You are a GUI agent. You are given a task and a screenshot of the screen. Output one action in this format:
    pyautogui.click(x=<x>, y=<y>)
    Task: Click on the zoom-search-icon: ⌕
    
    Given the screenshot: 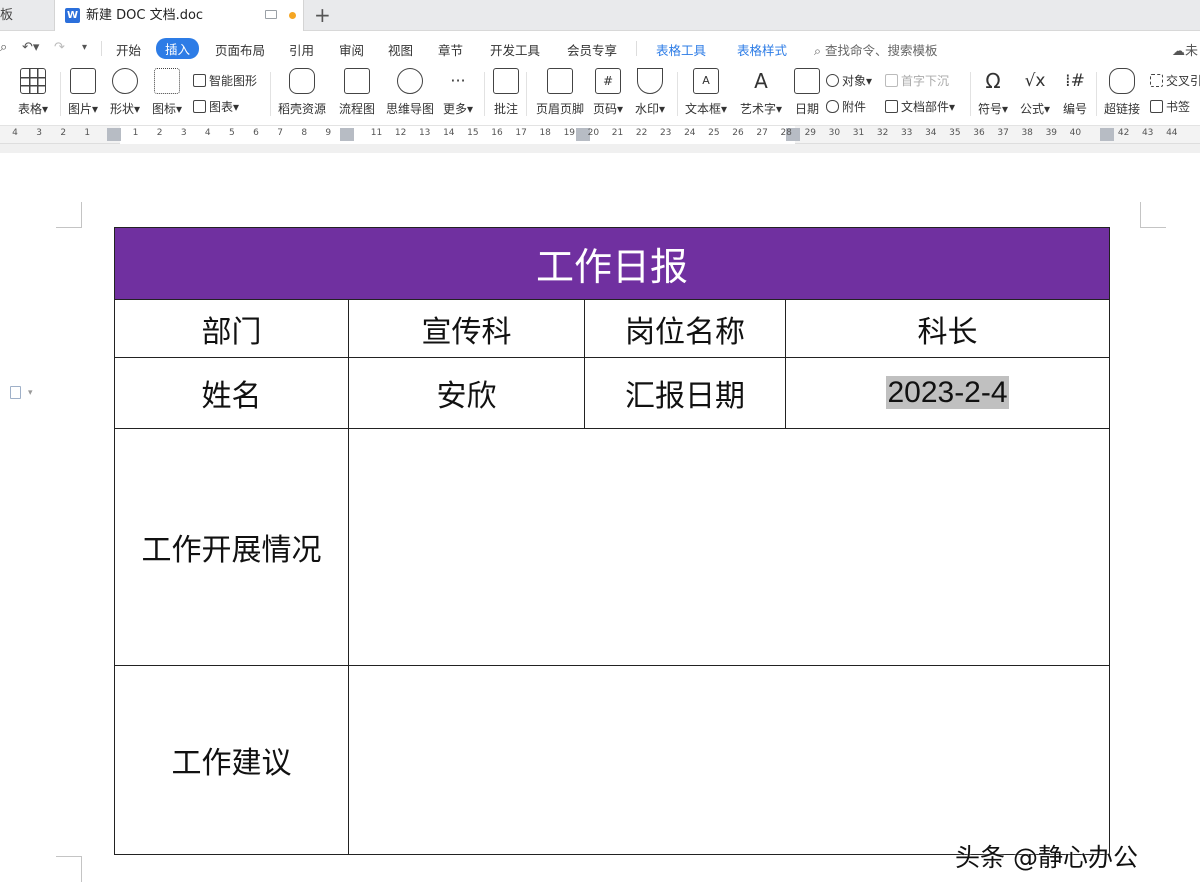 What is the action you would take?
    pyautogui.click(x=3, y=47)
    